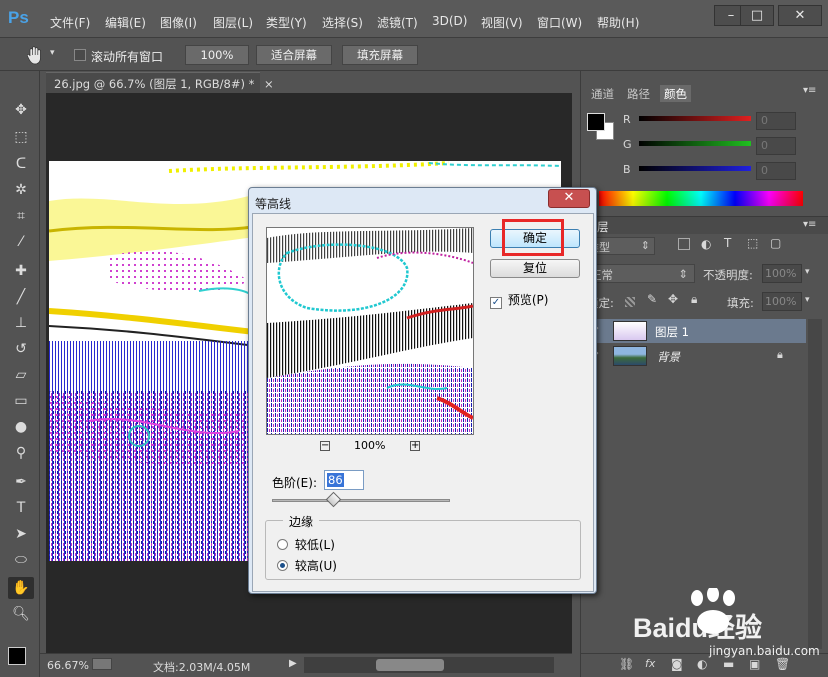 Image resolution: width=828 pixels, height=677 pixels. Describe the element at coordinates (80, 55) in the screenshot. I see `scroll-all-windows-checkbox` at that location.